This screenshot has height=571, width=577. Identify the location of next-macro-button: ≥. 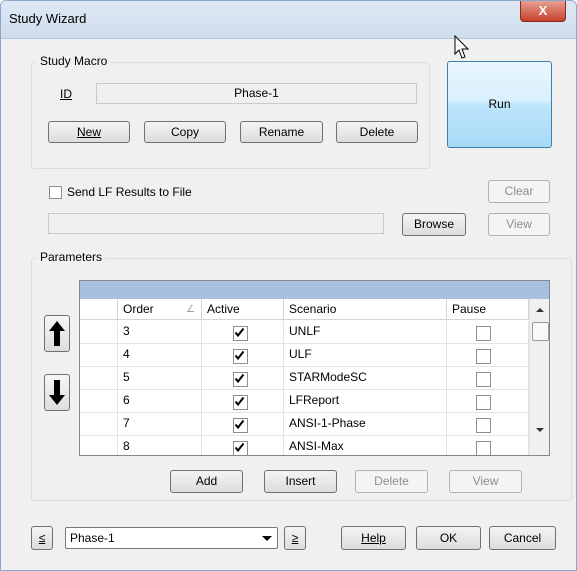
(295, 538).